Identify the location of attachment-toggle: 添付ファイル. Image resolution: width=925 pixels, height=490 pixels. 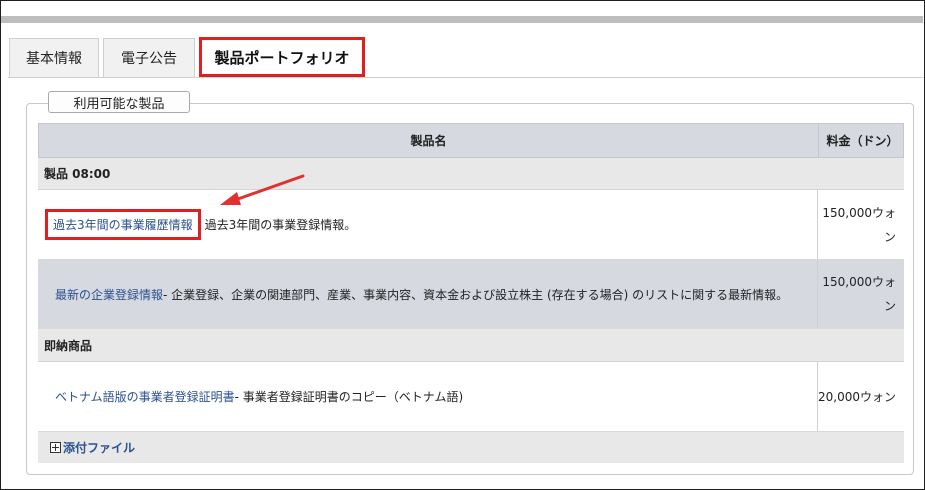
(471, 447).